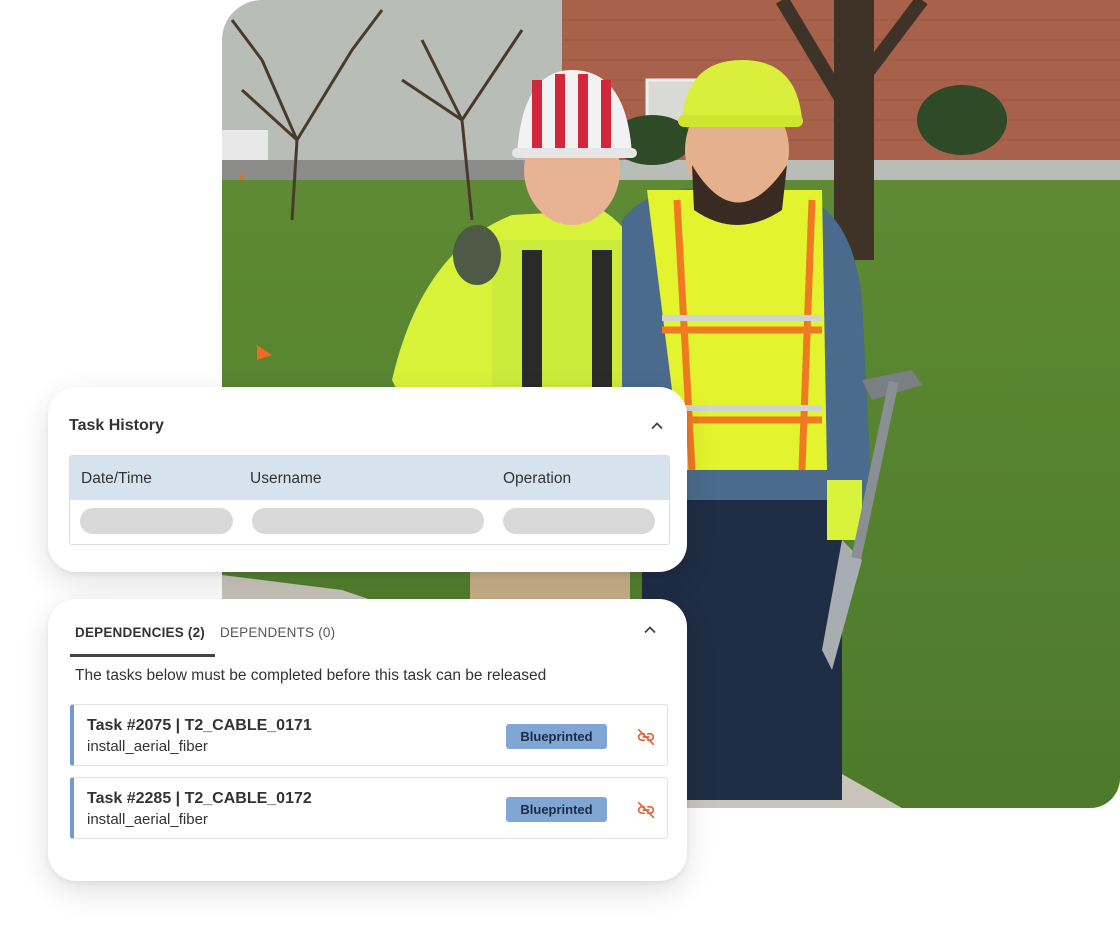 The width and height of the screenshot is (1120, 943). I want to click on task-history-table: Date/Time Username Operation, so click(369, 500).